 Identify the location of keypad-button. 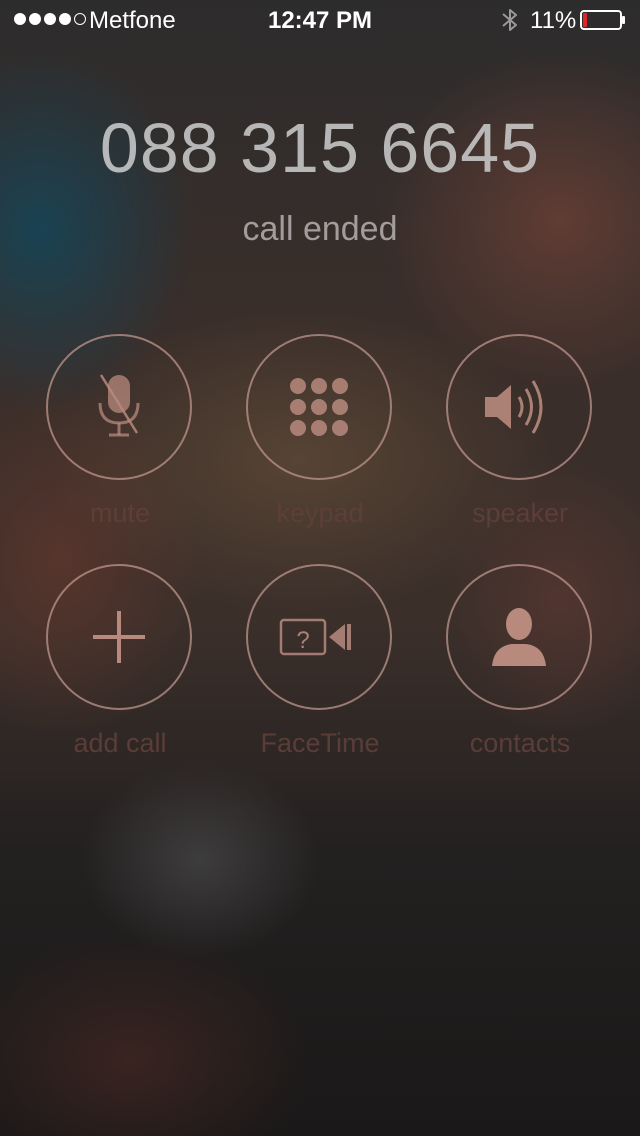
(319, 407).